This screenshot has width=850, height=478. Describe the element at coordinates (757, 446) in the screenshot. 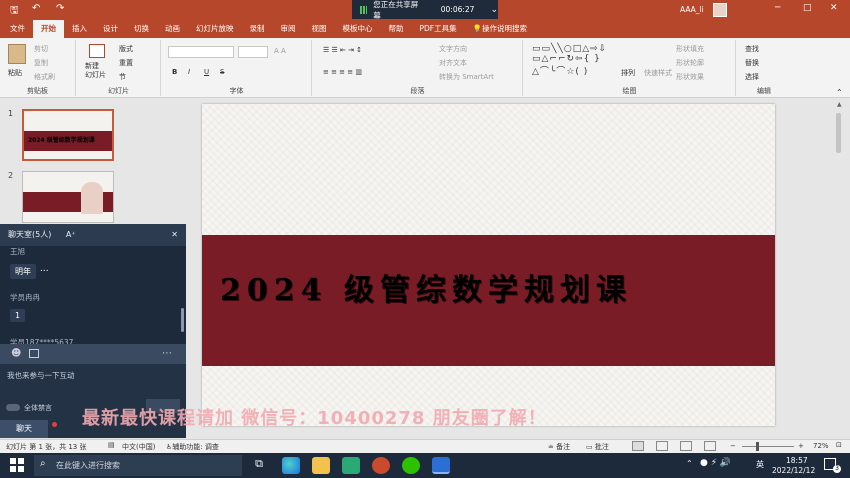

I see `zoom-slider-thumb` at that location.